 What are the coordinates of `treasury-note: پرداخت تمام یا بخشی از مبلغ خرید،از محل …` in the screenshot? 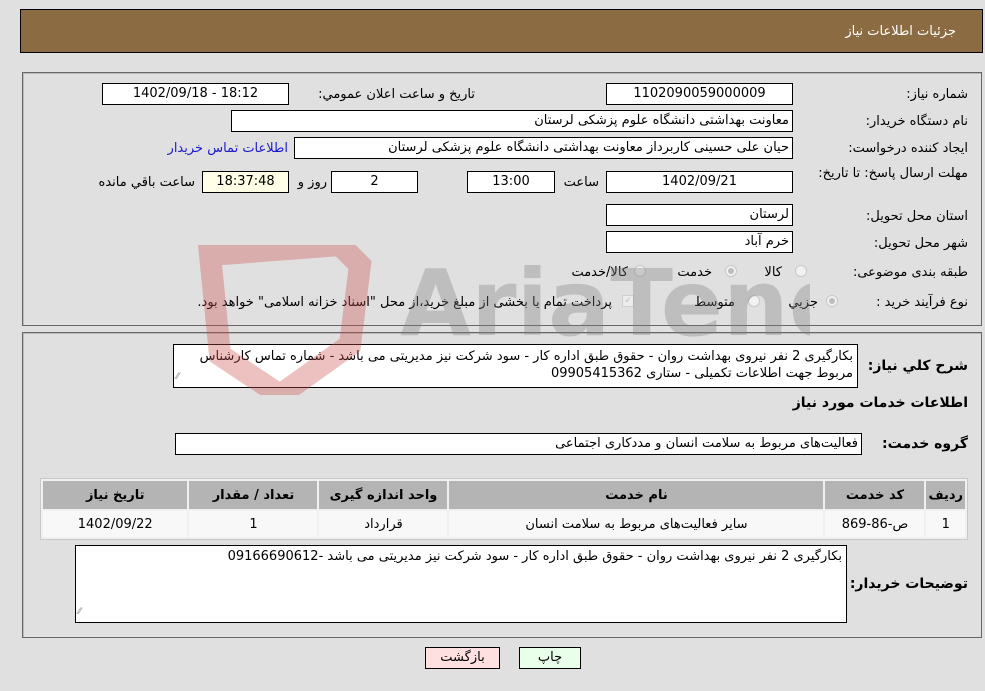 It's located at (404, 302).